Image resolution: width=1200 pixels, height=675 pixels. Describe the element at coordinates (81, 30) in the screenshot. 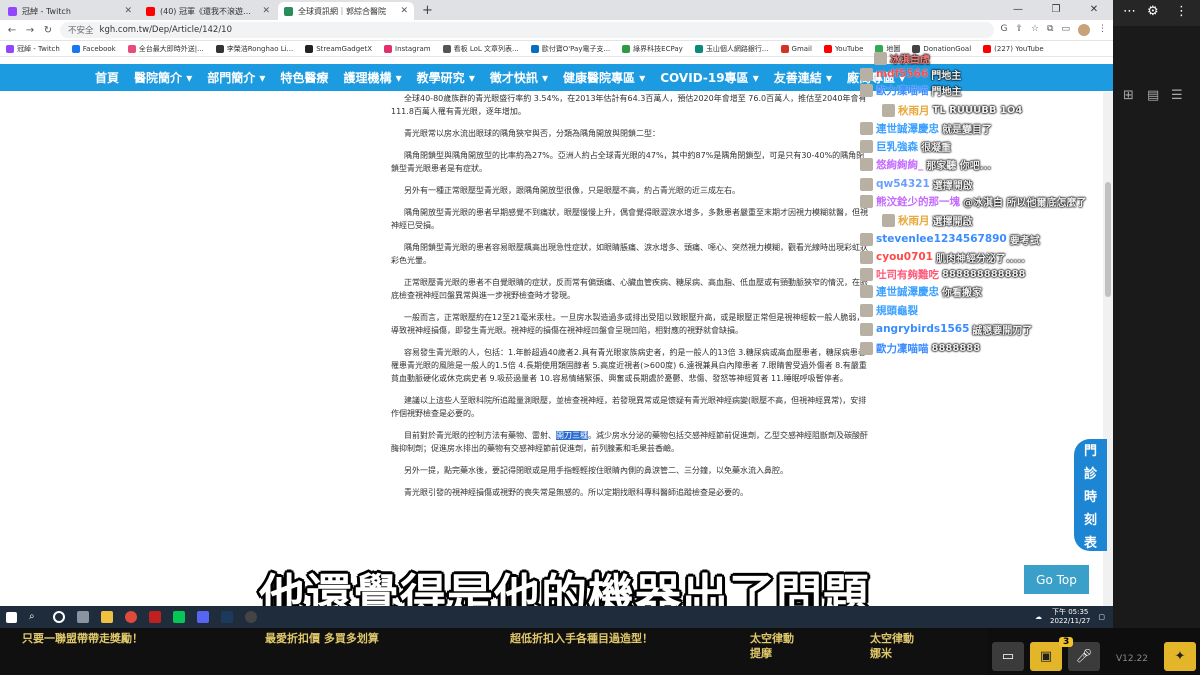

I see `security-warning: 不安全` at that location.